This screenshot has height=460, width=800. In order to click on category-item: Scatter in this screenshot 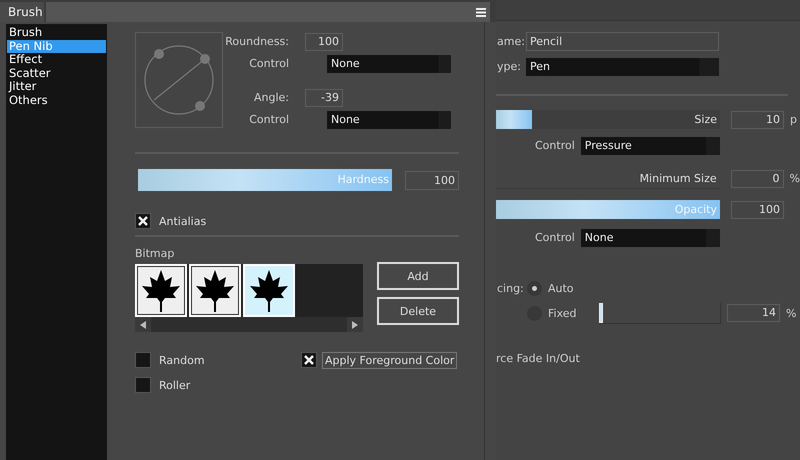, I will do `click(56, 73)`.